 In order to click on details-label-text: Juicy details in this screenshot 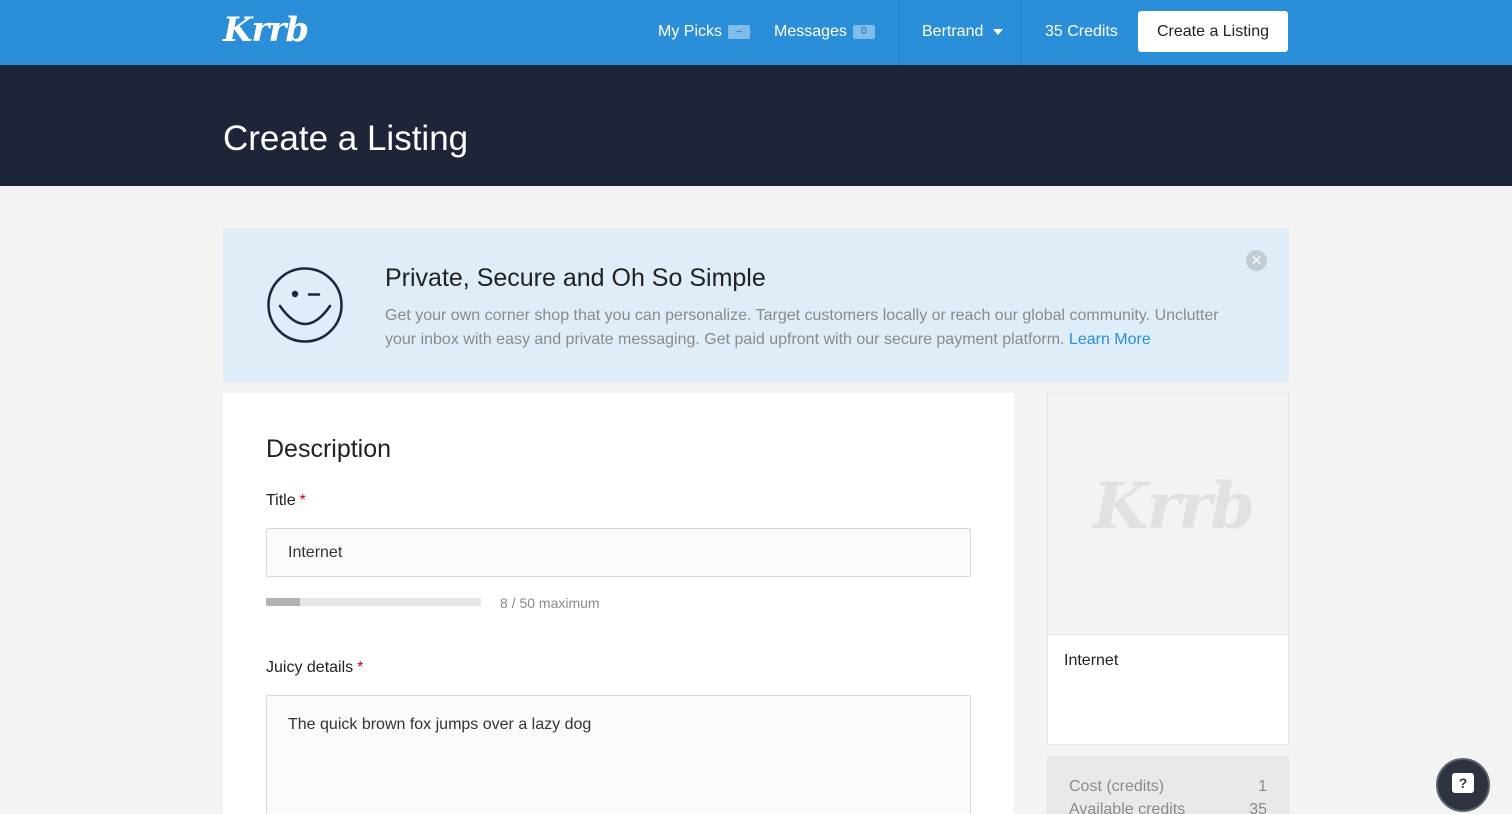, I will do `click(310, 667)`.